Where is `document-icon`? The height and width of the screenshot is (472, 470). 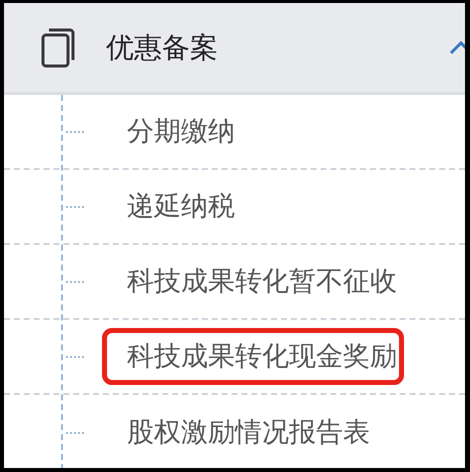
document-icon is located at coordinates (58, 47).